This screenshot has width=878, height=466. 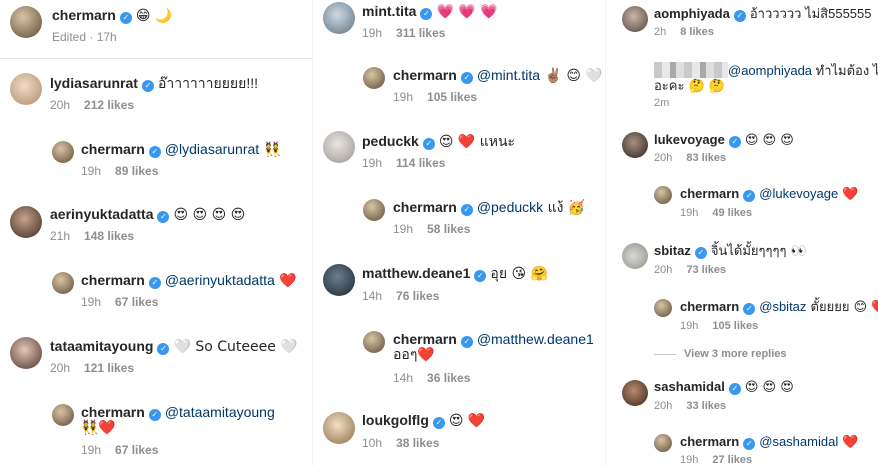 I want to click on username: loukgolflg, so click(x=395, y=420).